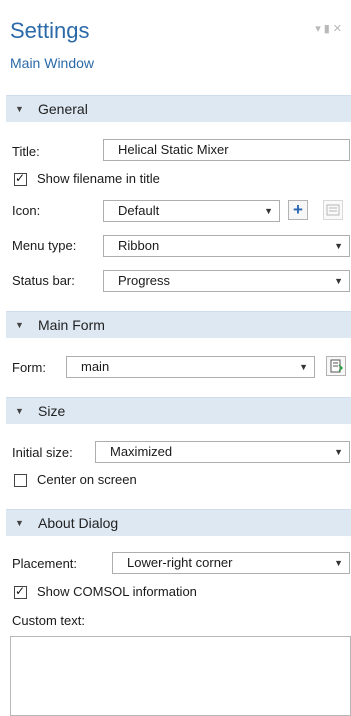 The image size is (351, 716). Describe the element at coordinates (226, 246) in the screenshot. I see `menu-type-select: Ribbon ▼` at that location.